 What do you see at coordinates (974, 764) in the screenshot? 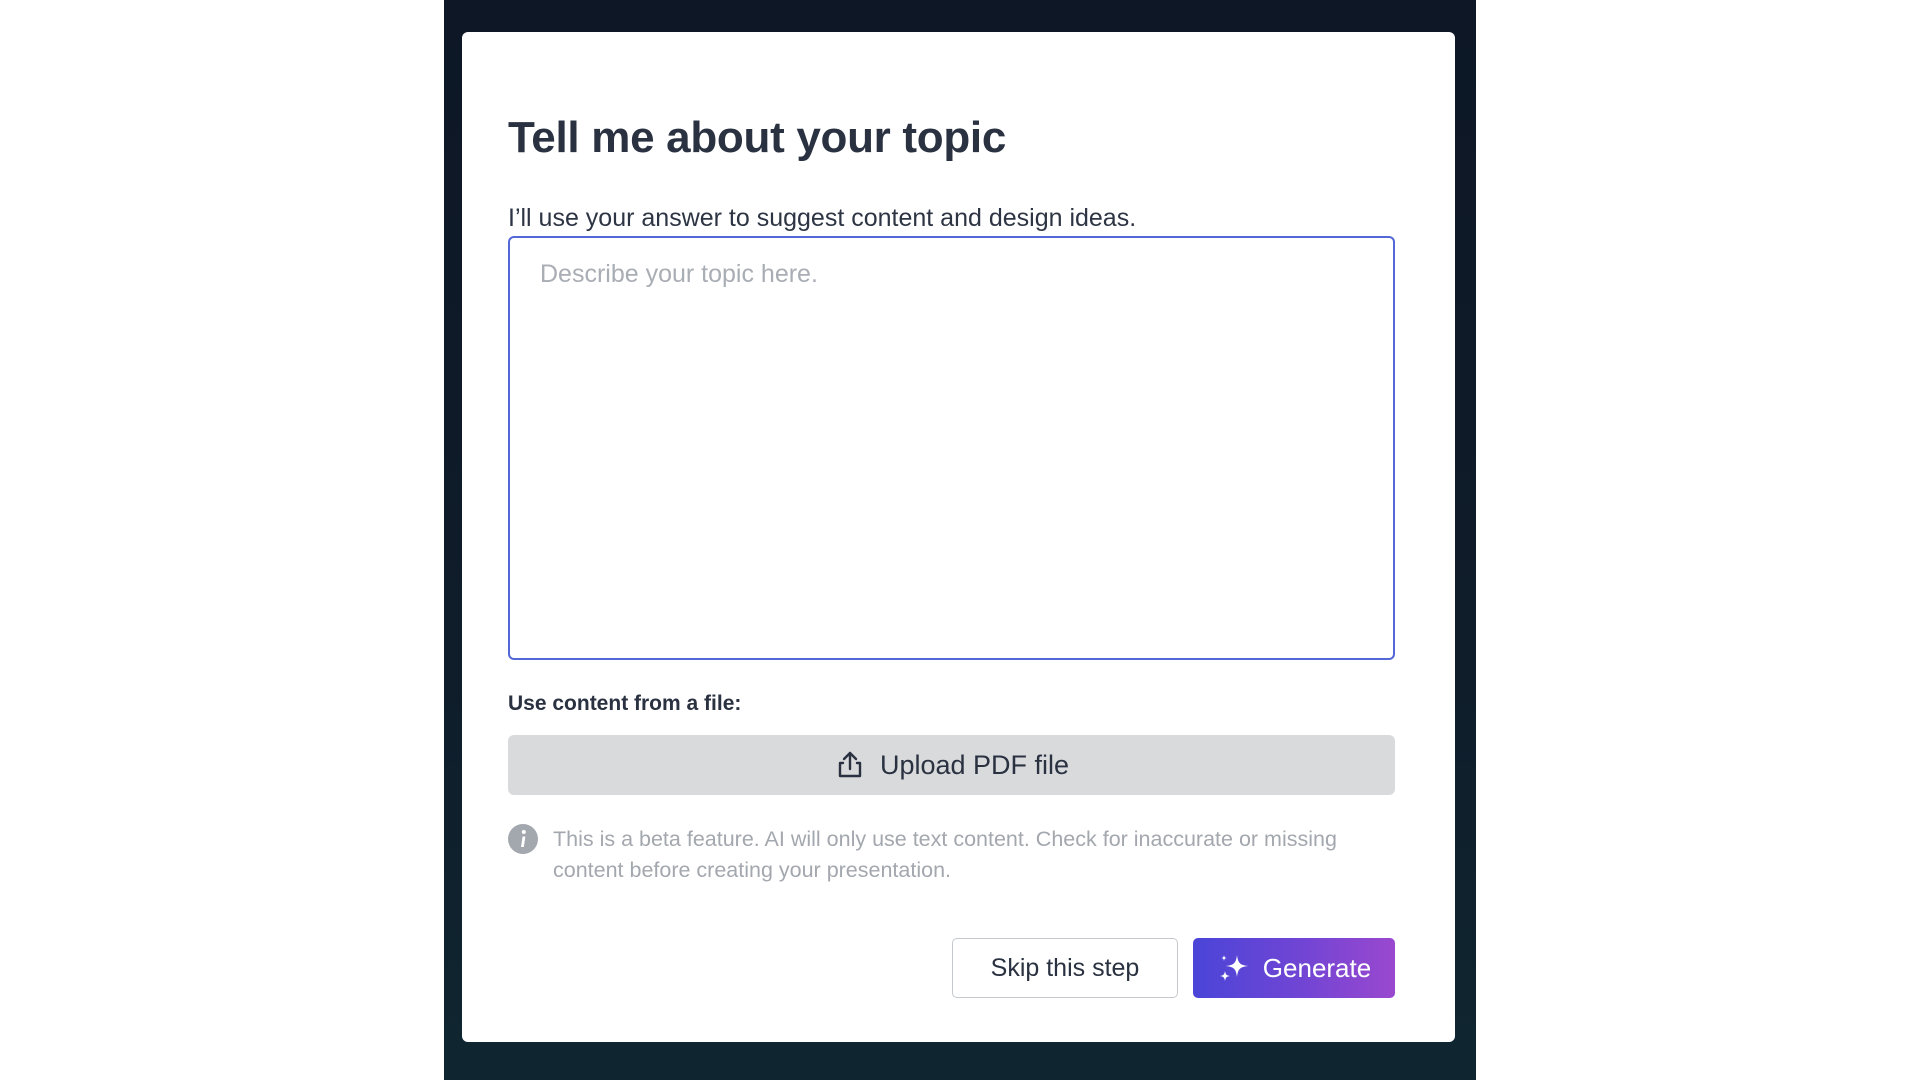
I see `upload-pdf-label: Upload PDF file` at bounding box center [974, 764].